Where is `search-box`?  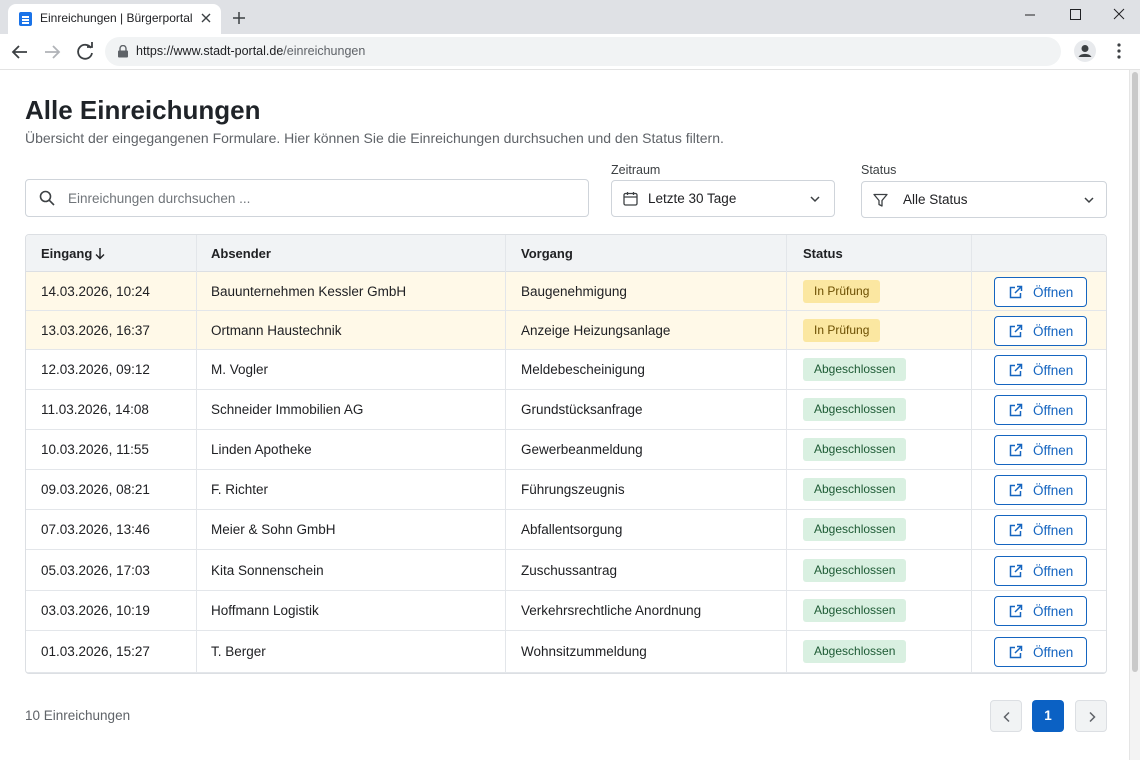 search-box is located at coordinates (307, 198).